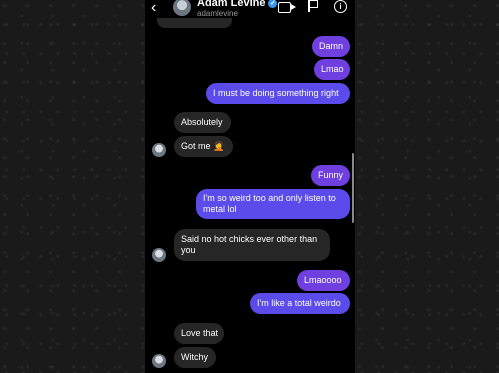 The height and width of the screenshot is (373, 499). What do you see at coordinates (313, 6) in the screenshot?
I see `flag-icon` at bounding box center [313, 6].